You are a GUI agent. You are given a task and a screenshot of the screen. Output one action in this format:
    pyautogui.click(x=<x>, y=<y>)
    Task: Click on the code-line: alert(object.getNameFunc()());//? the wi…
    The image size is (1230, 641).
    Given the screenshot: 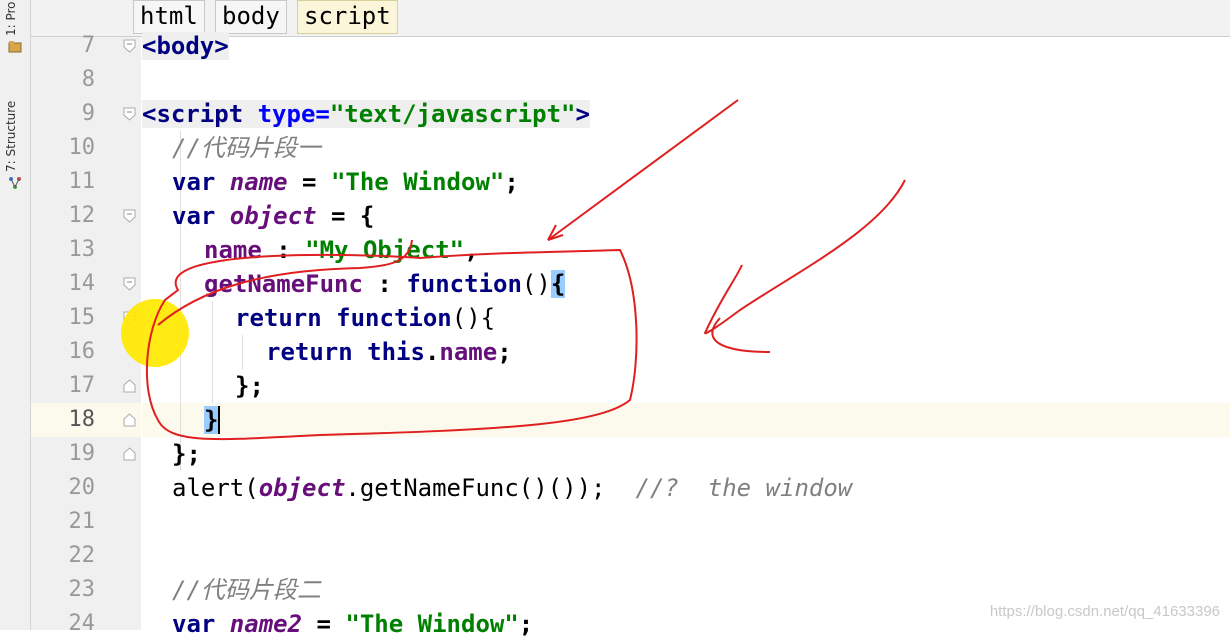 What is the action you would take?
    pyautogui.click(x=512, y=488)
    